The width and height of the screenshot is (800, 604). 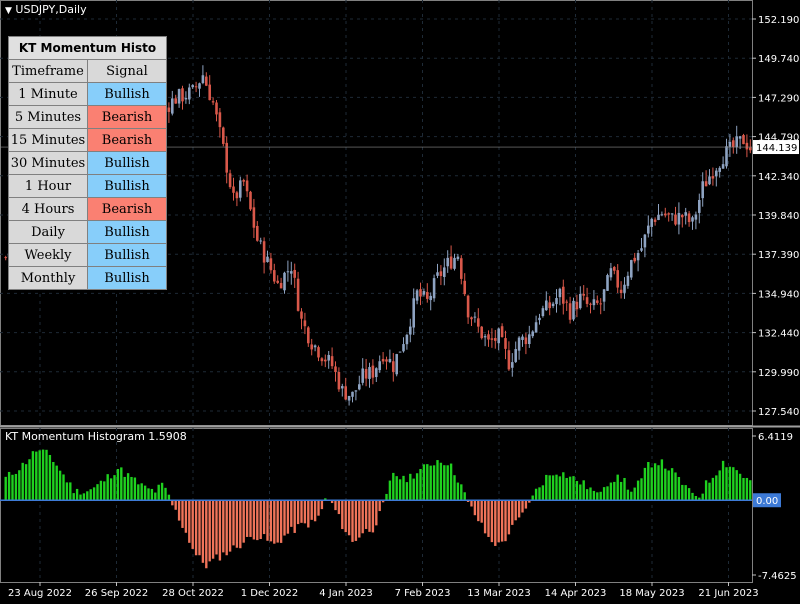 What do you see at coordinates (270, 593) in the screenshot?
I see `x-tick-label: 1 Dec 2022` at bounding box center [270, 593].